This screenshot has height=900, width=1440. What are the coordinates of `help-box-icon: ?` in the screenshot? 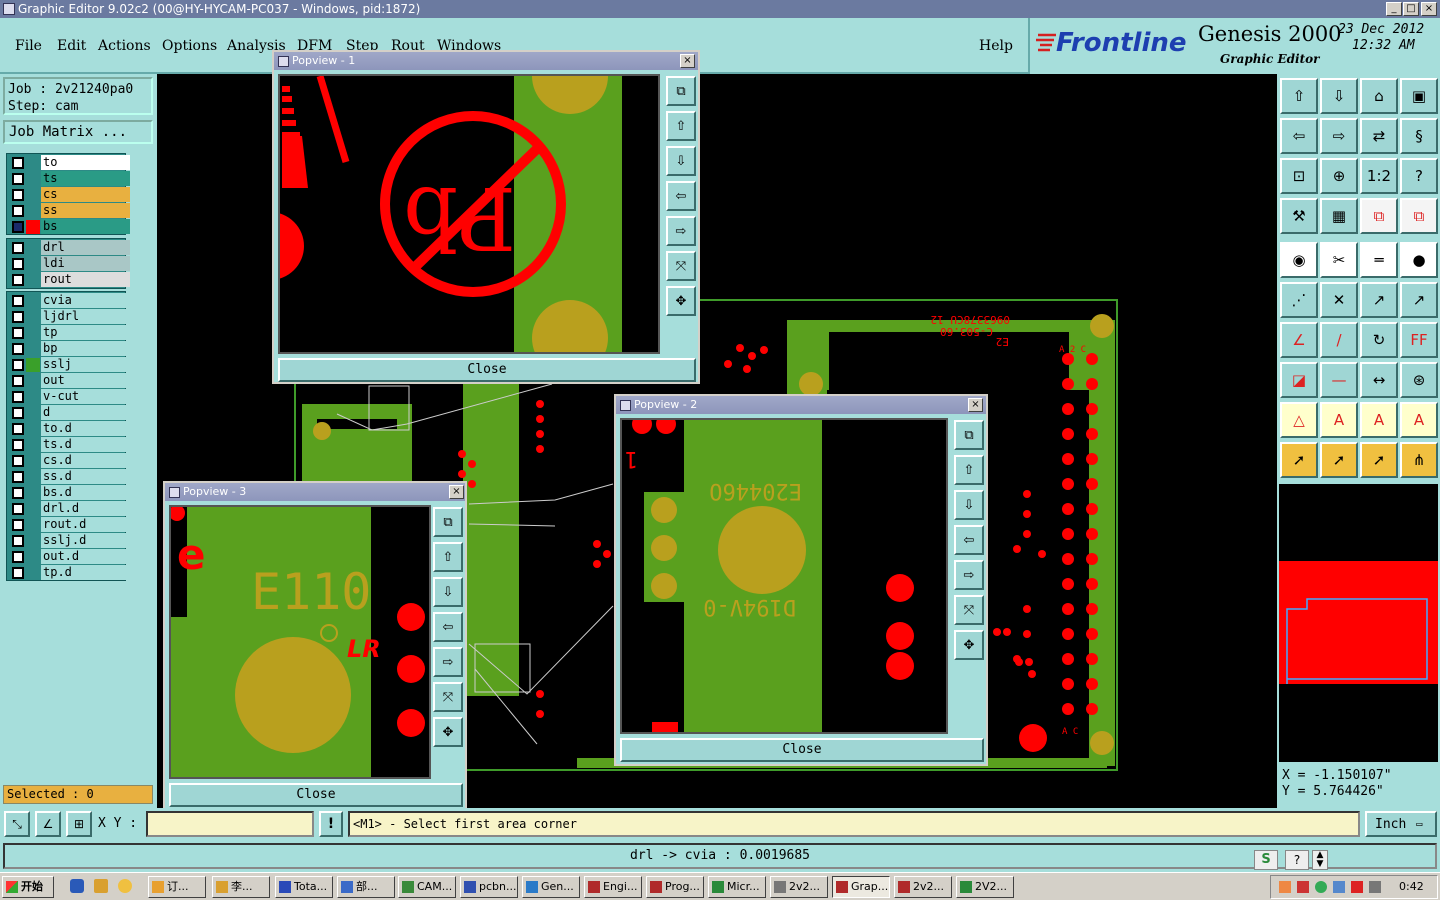 It's located at (1419, 176).